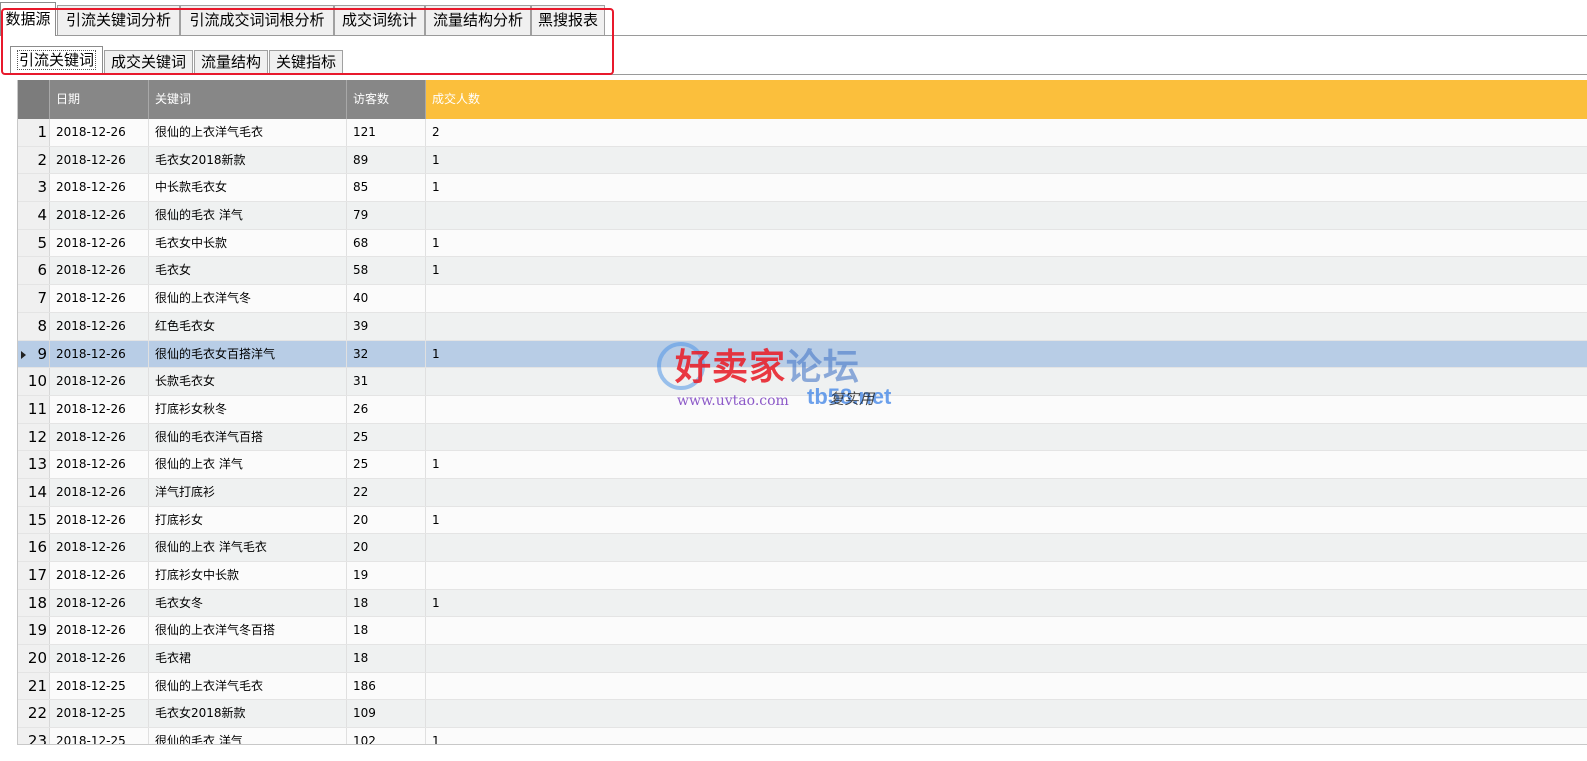 This screenshot has width=1587, height=761. What do you see at coordinates (802, 188) in the screenshot?
I see `table-row: 3 2018-12-26 中长款毛衣女 85 1` at bounding box center [802, 188].